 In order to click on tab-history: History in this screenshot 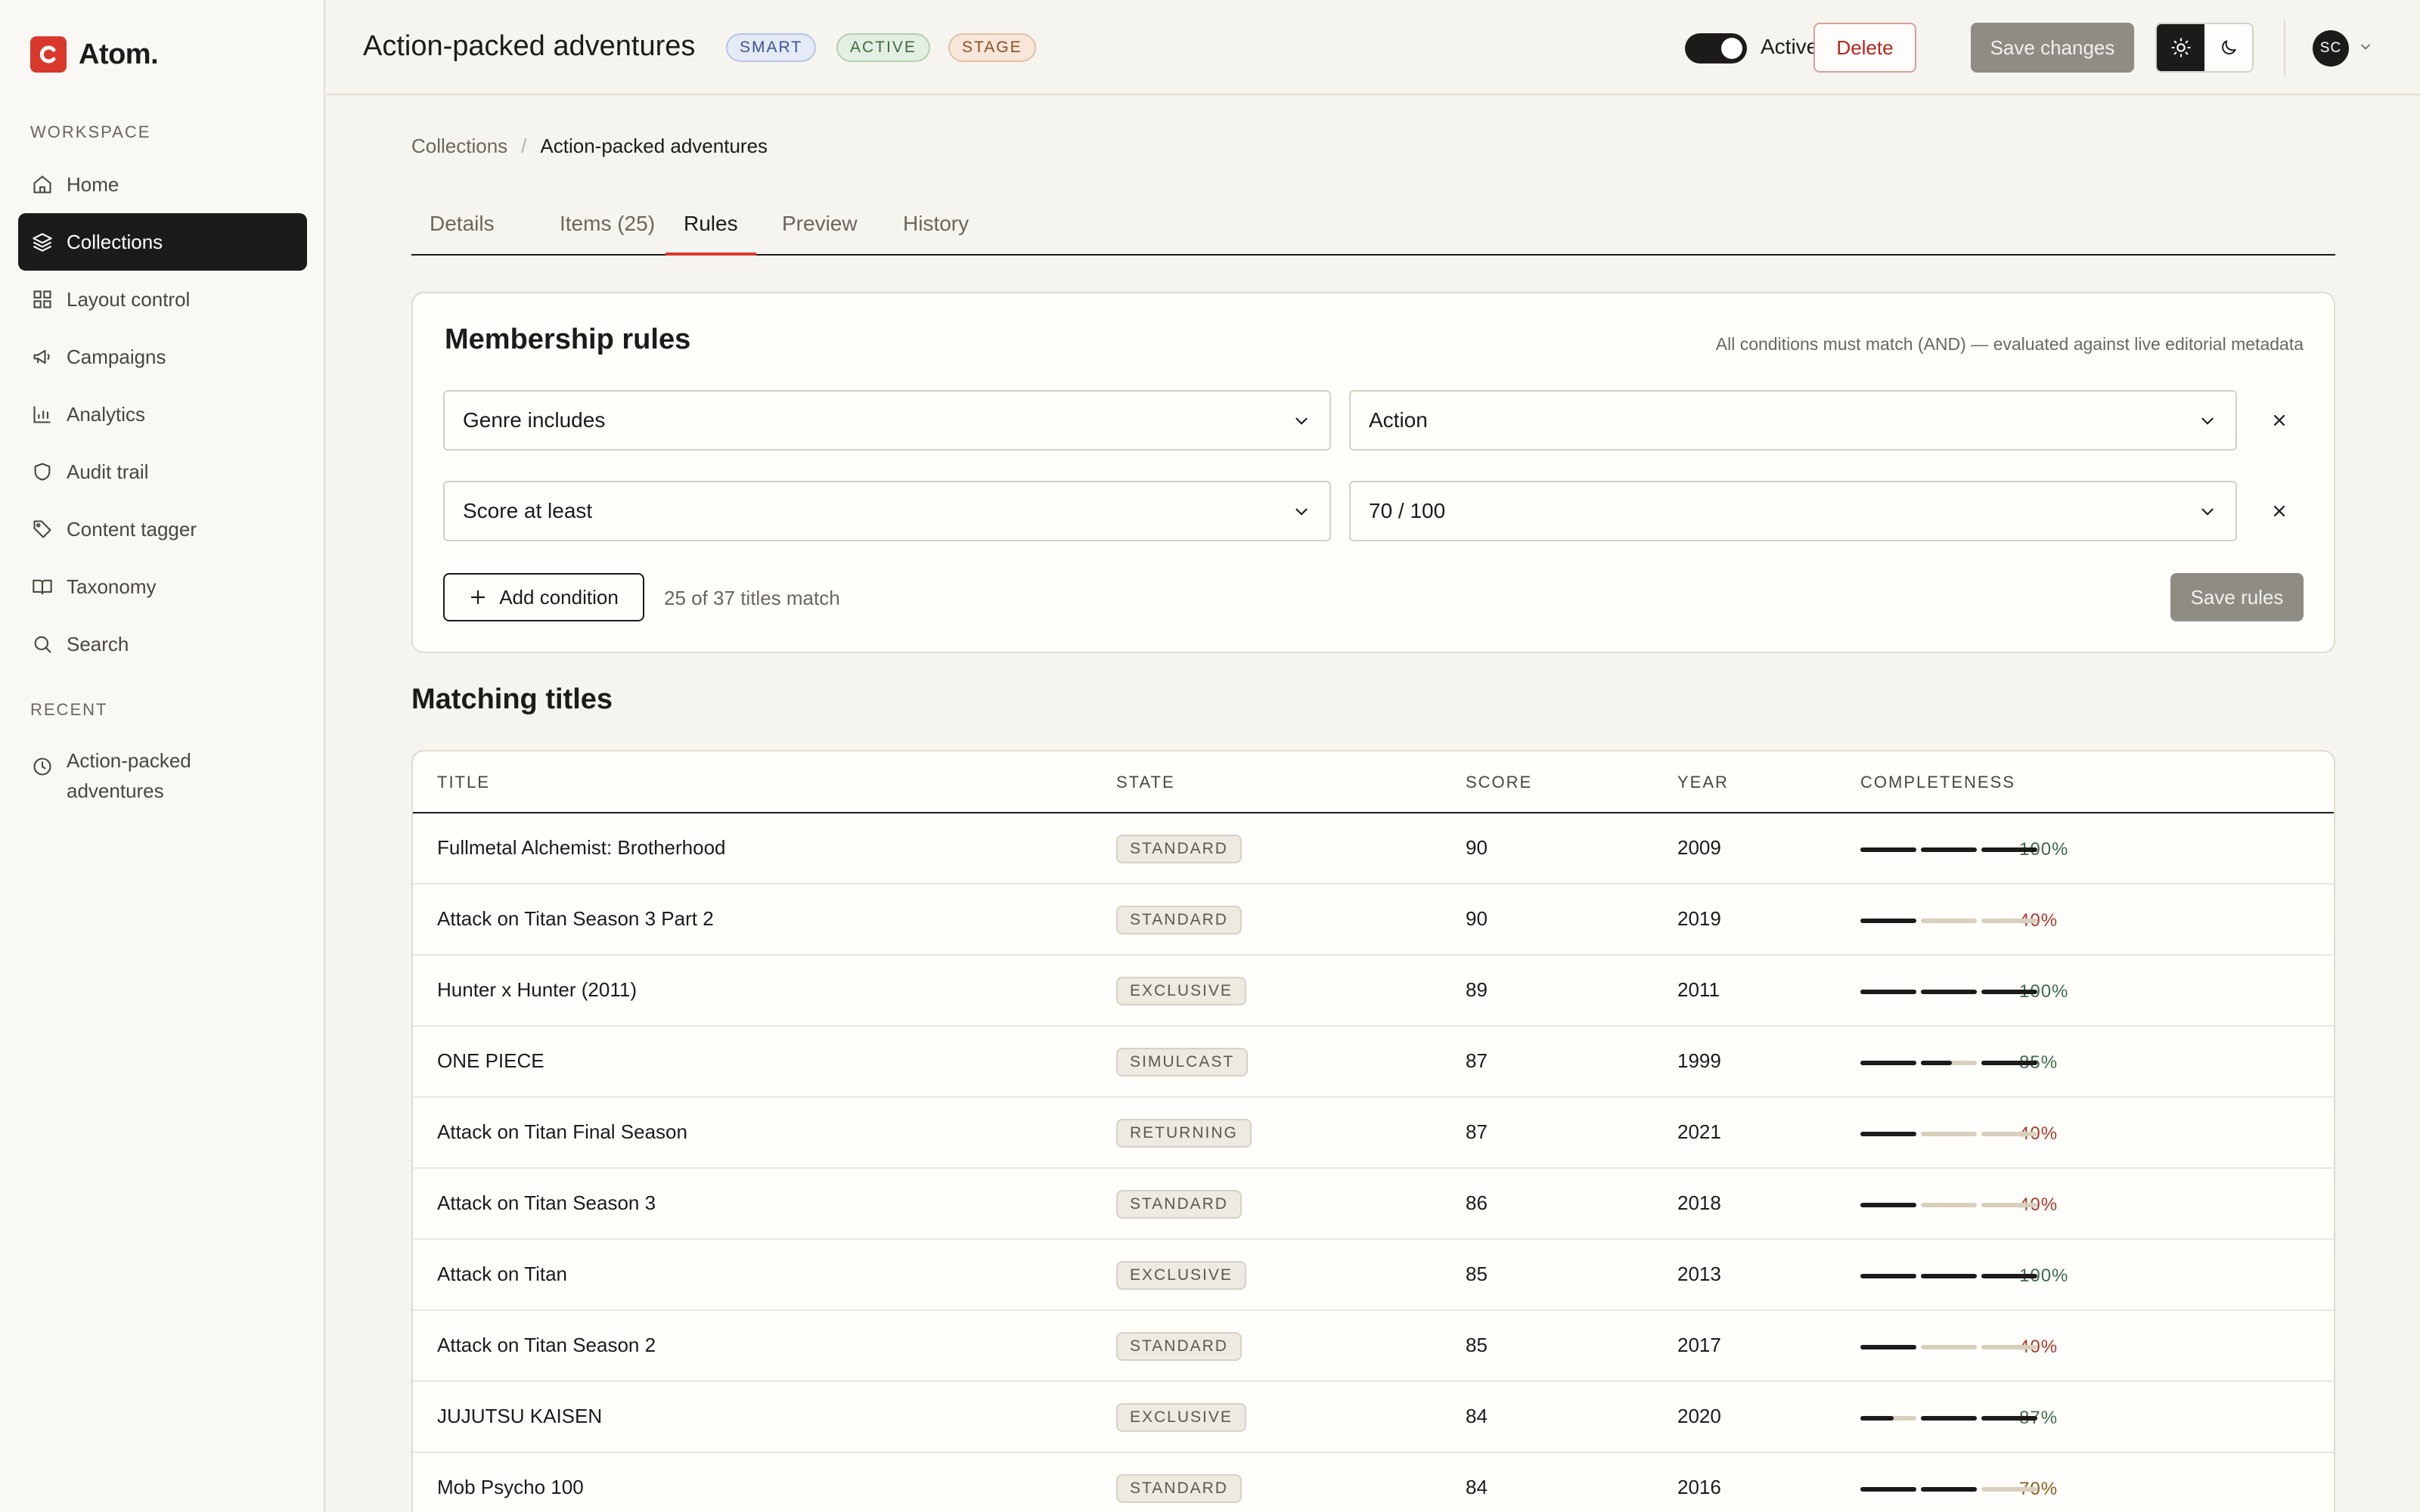, I will do `click(936, 234)`.